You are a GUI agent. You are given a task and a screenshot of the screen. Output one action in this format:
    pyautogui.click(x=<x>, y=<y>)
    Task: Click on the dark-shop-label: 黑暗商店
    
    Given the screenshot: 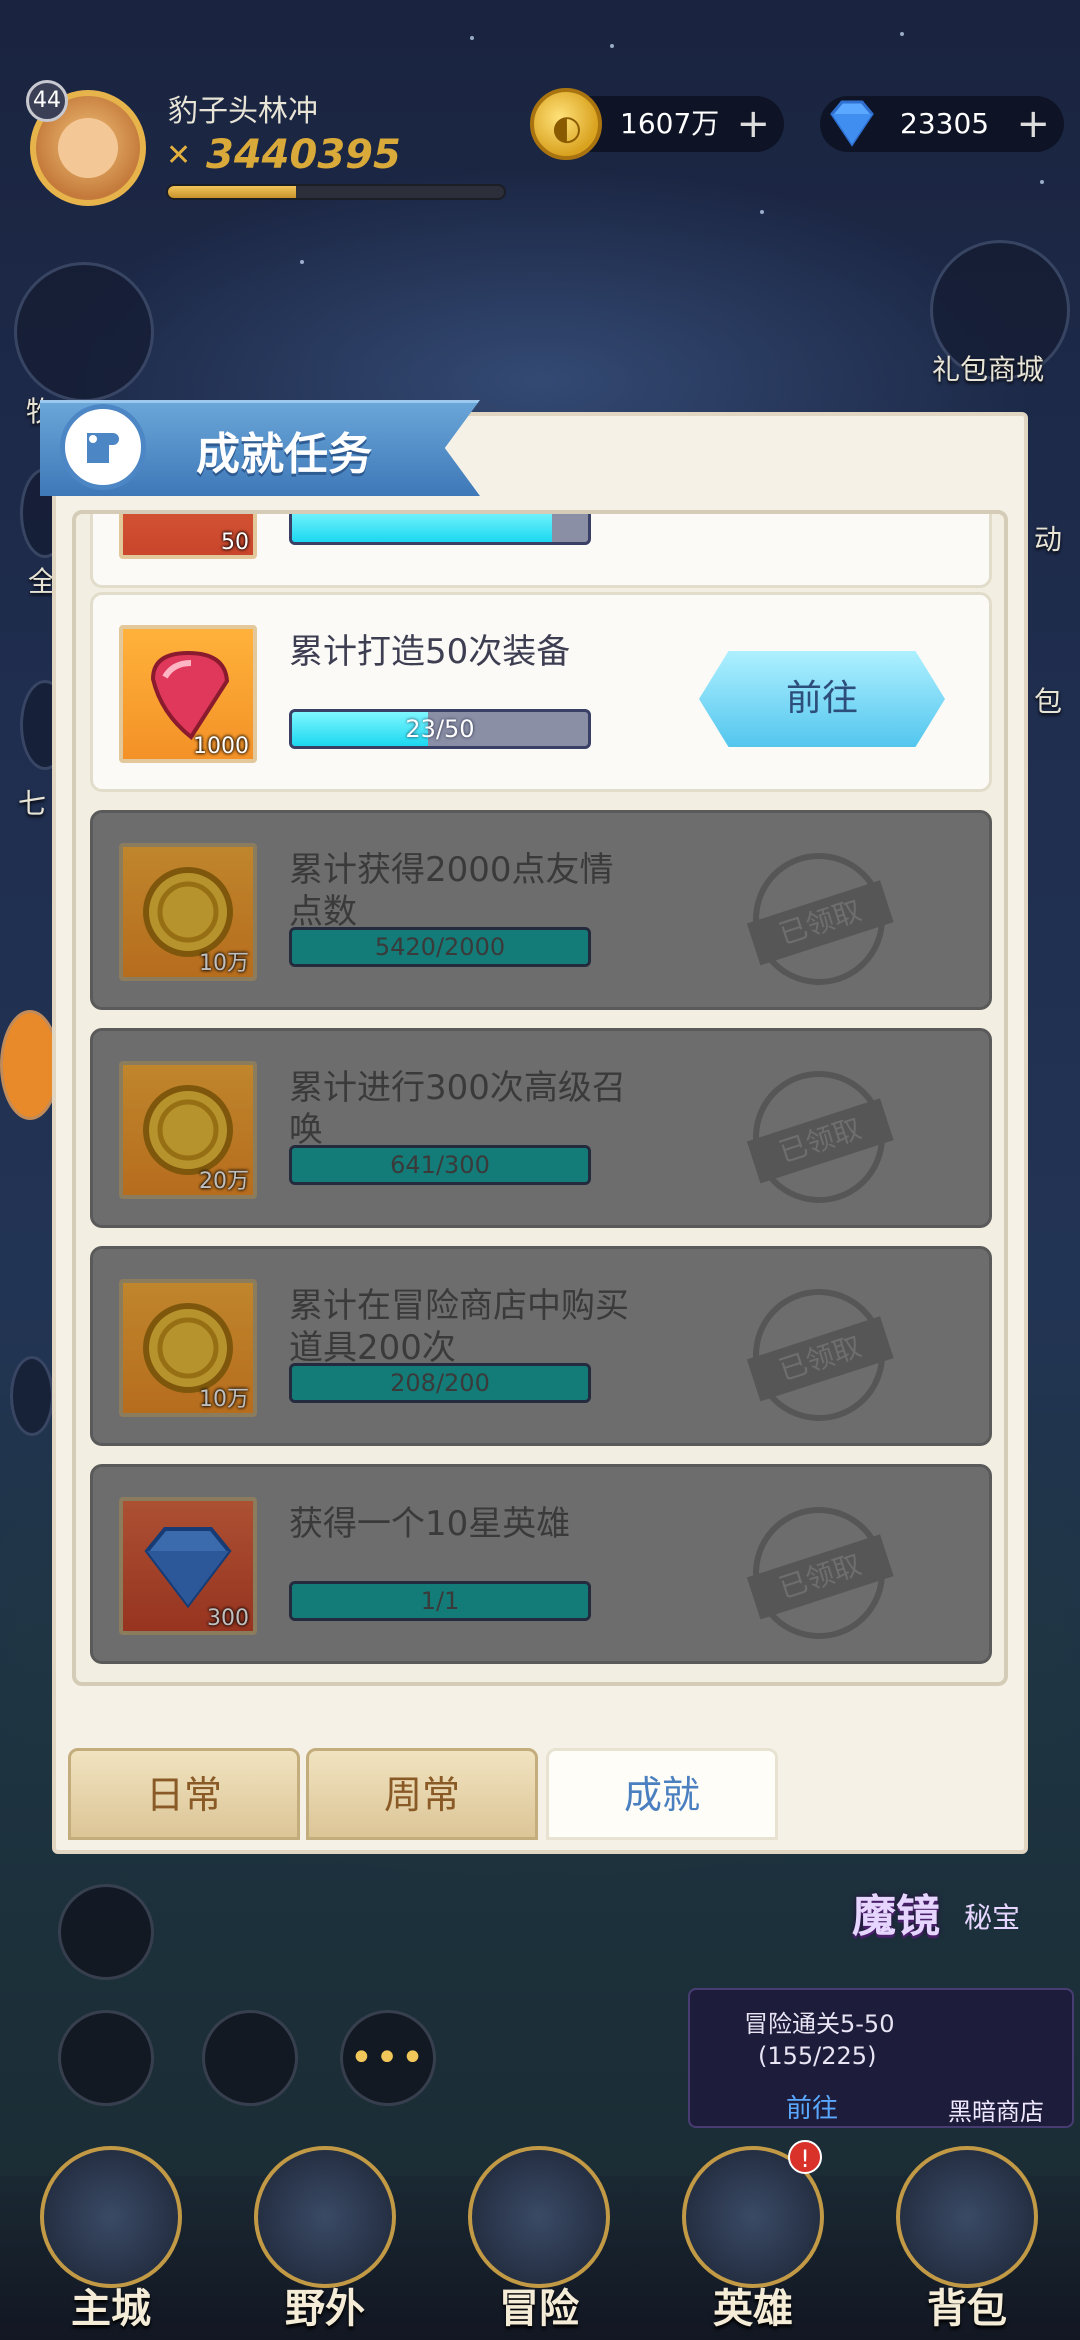 What is the action you would take?
    pyautogui.click(x=996, y=2109)
    